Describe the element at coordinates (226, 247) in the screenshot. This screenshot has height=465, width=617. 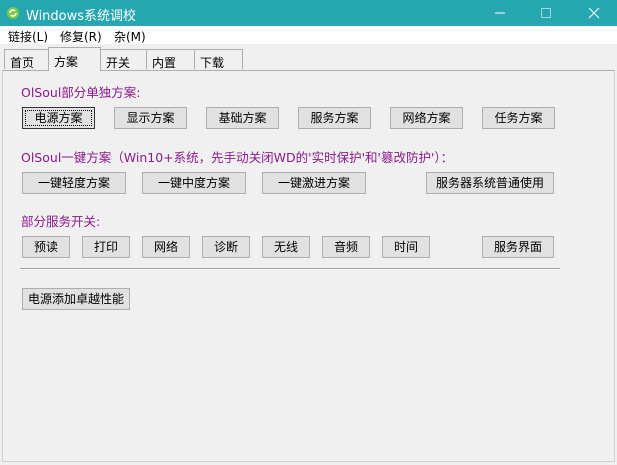
I see `diagnostics-toggle-button: 诊断` at that location.